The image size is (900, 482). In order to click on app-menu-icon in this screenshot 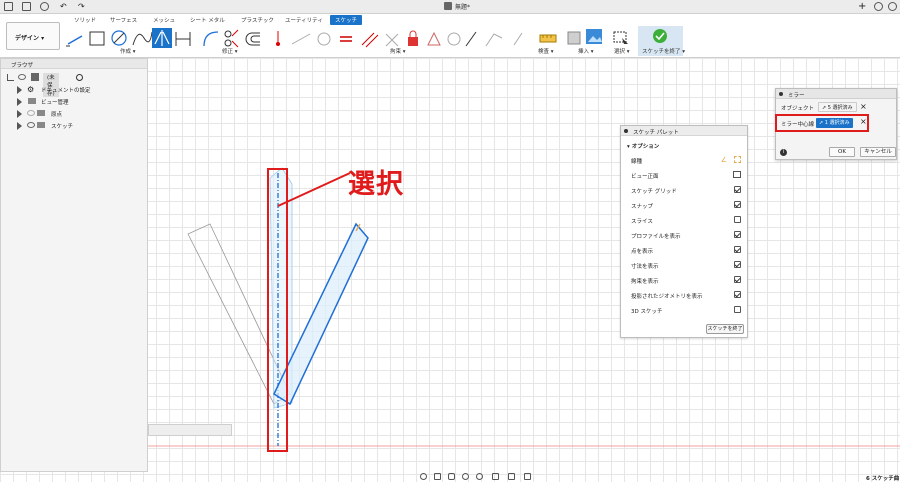, I will do `click(8, 6)`.